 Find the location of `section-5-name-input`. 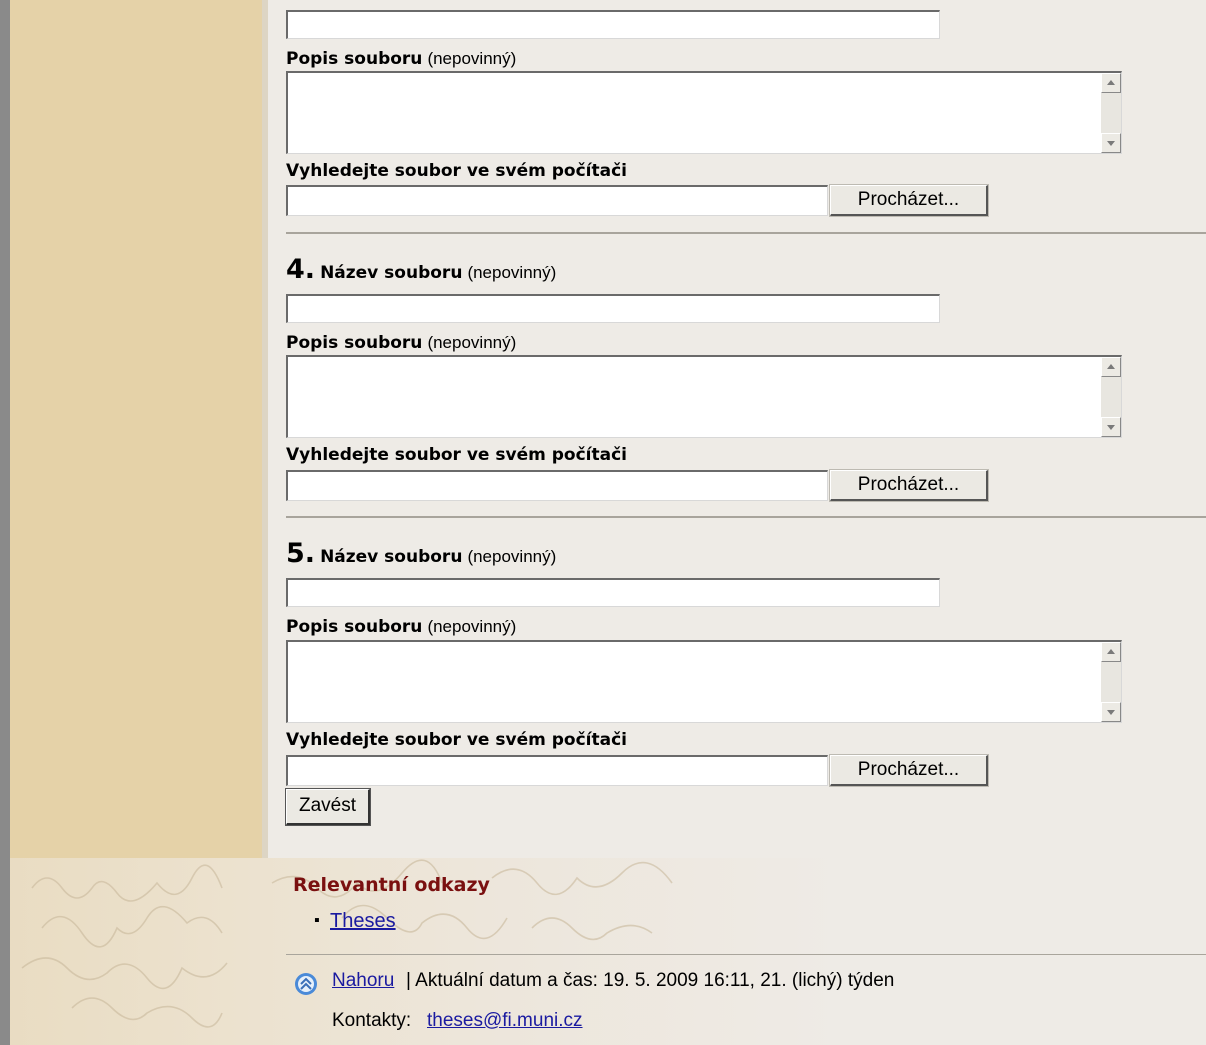

section-5-name-input is located at coordinates (613, 592).